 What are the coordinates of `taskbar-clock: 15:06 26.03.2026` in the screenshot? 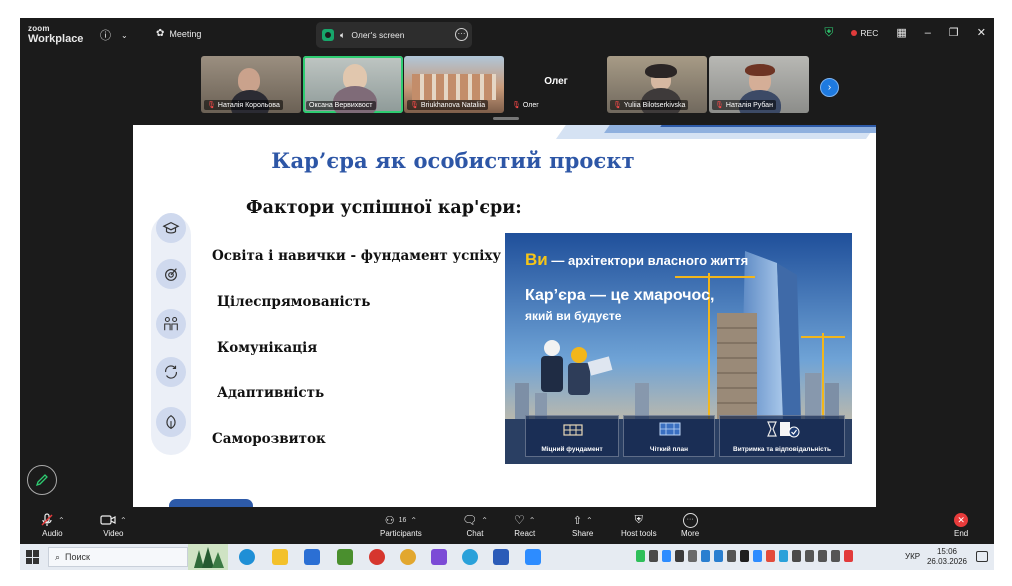 It's located at (947, 557).